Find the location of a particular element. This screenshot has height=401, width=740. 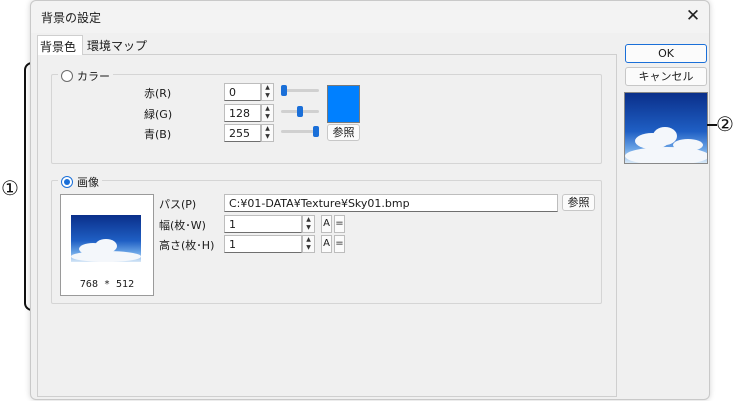

blue-input: 255 is located at coordinates (242, 133).